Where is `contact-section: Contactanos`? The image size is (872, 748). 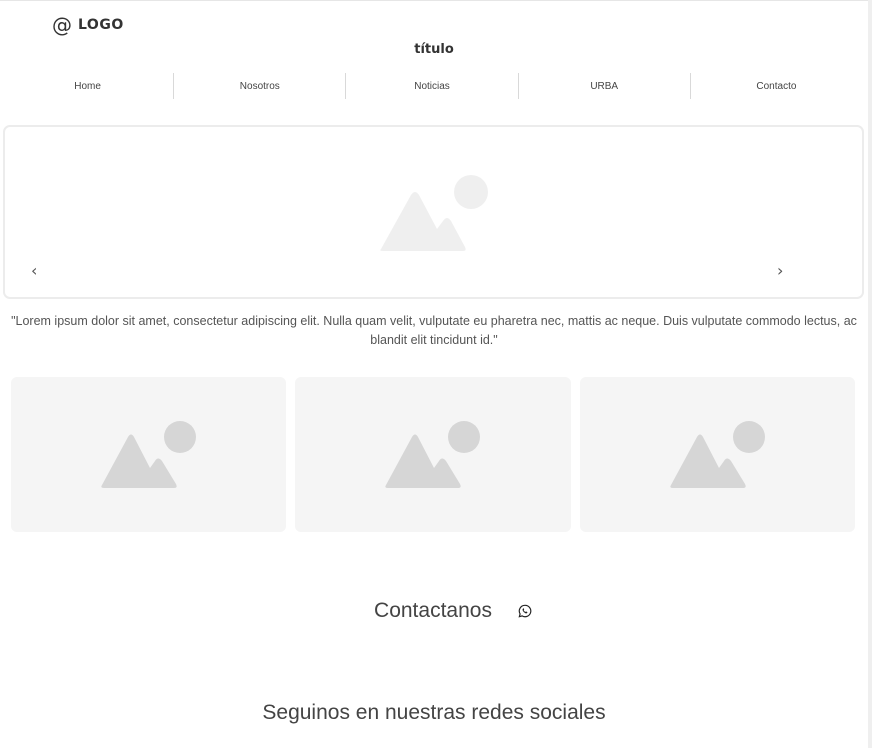 contact-section: Contactanos is located at coordinates (434, 611).